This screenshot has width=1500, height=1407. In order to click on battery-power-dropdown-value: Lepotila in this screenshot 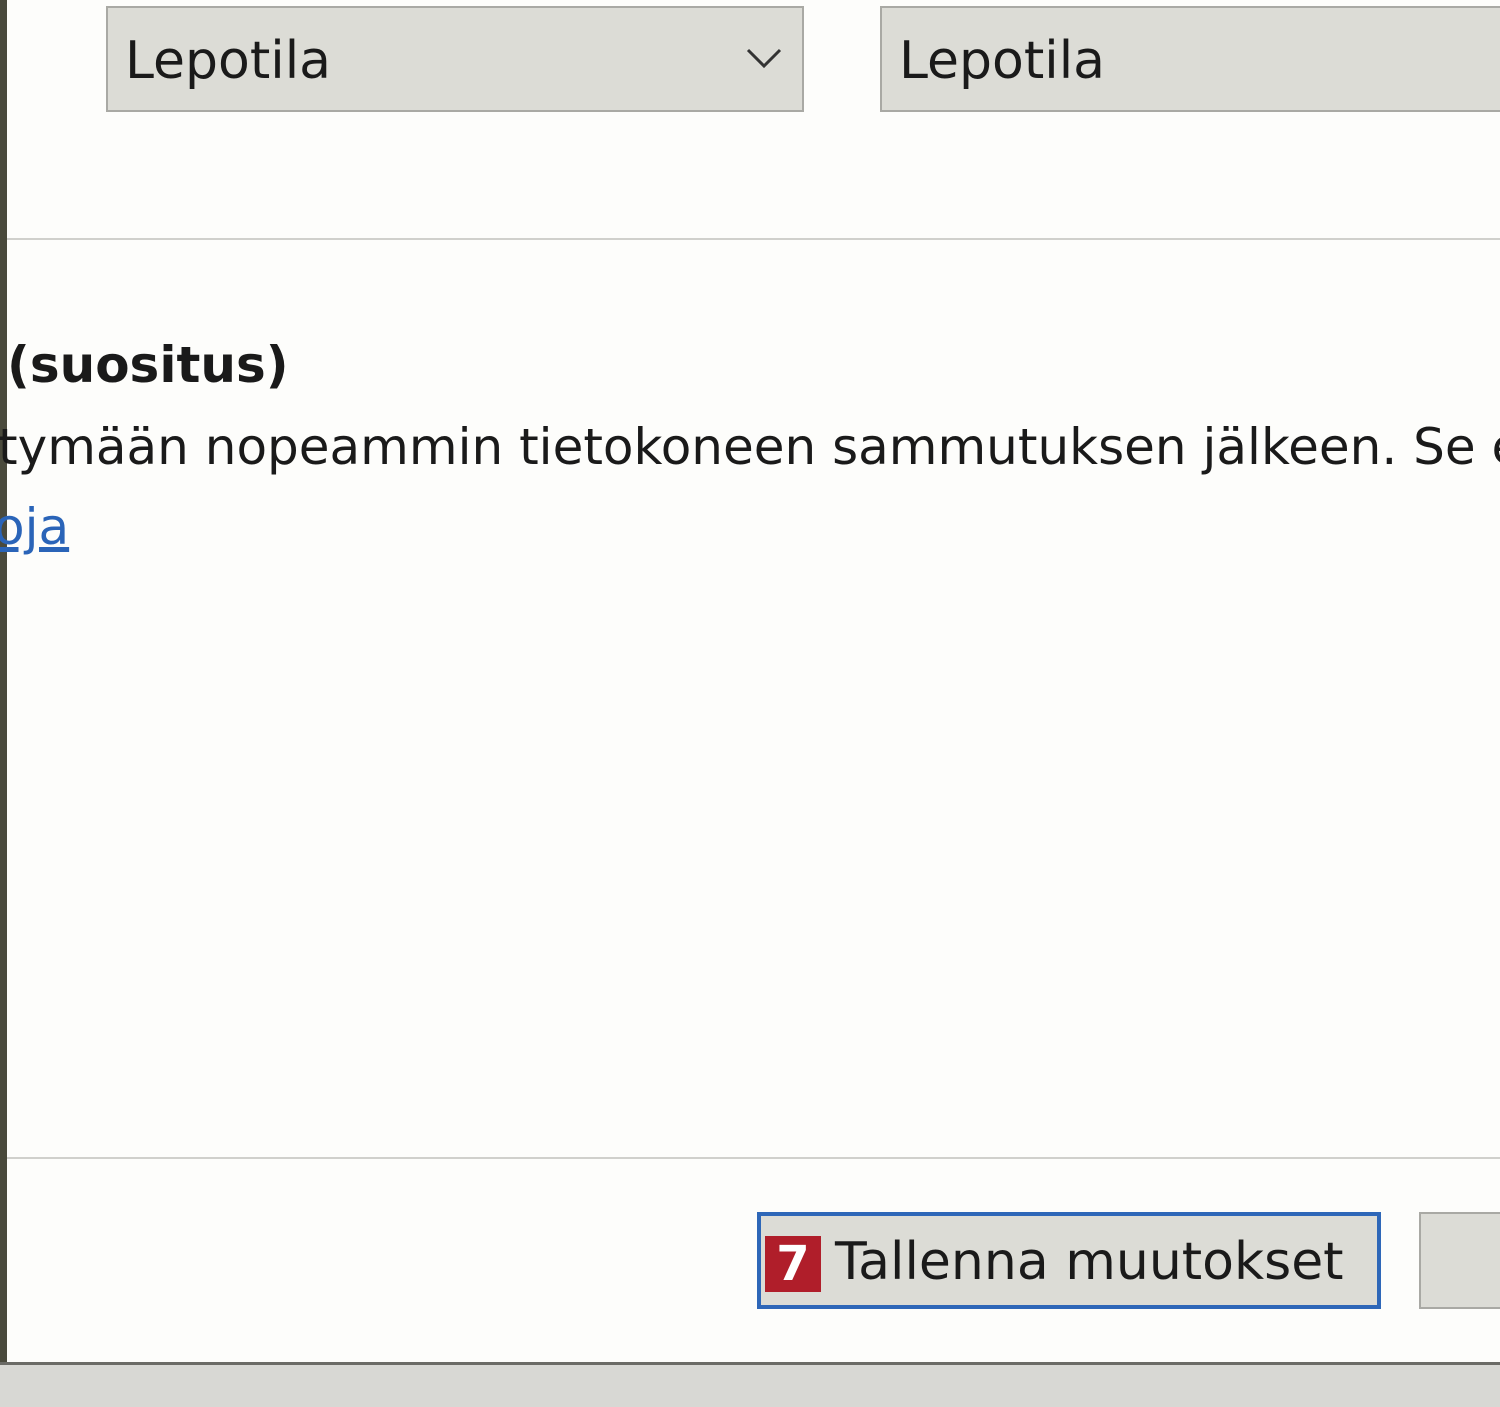, I will do `click(228, 61)`.